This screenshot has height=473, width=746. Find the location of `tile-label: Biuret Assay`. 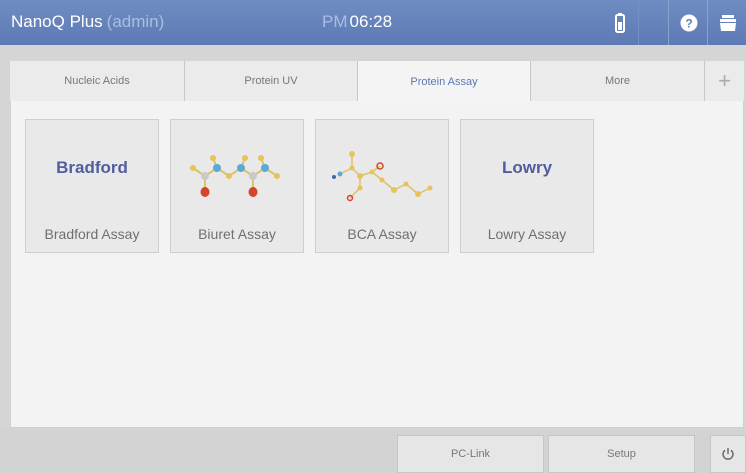

tile-label: Biuret Assay is located at coordinates (237, 234).